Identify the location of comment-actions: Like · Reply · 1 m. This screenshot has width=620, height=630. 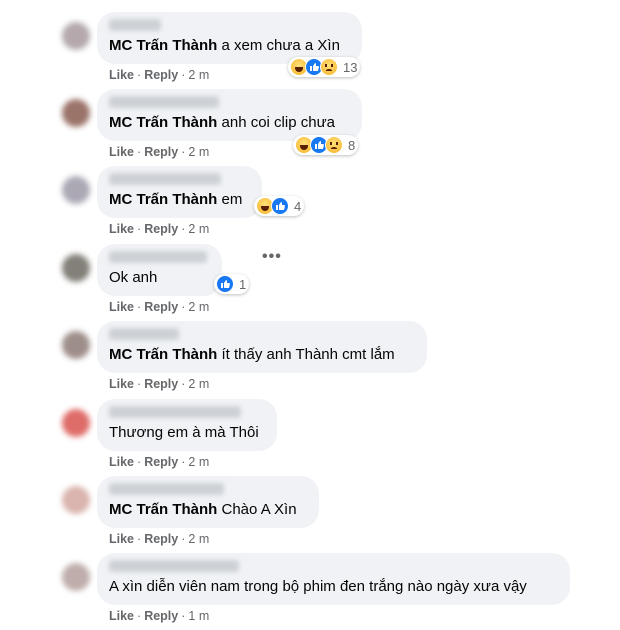
(159, 616).